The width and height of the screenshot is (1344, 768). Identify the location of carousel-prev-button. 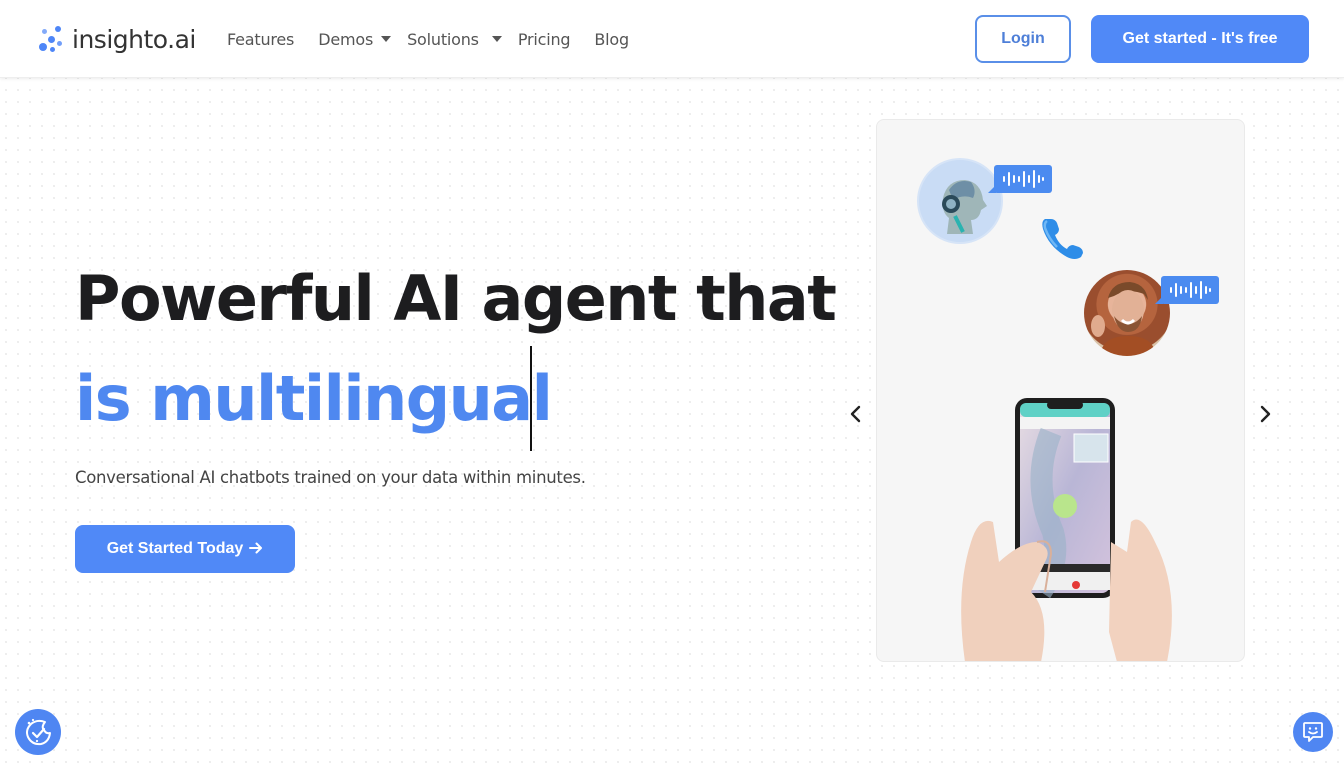
(856, 414).